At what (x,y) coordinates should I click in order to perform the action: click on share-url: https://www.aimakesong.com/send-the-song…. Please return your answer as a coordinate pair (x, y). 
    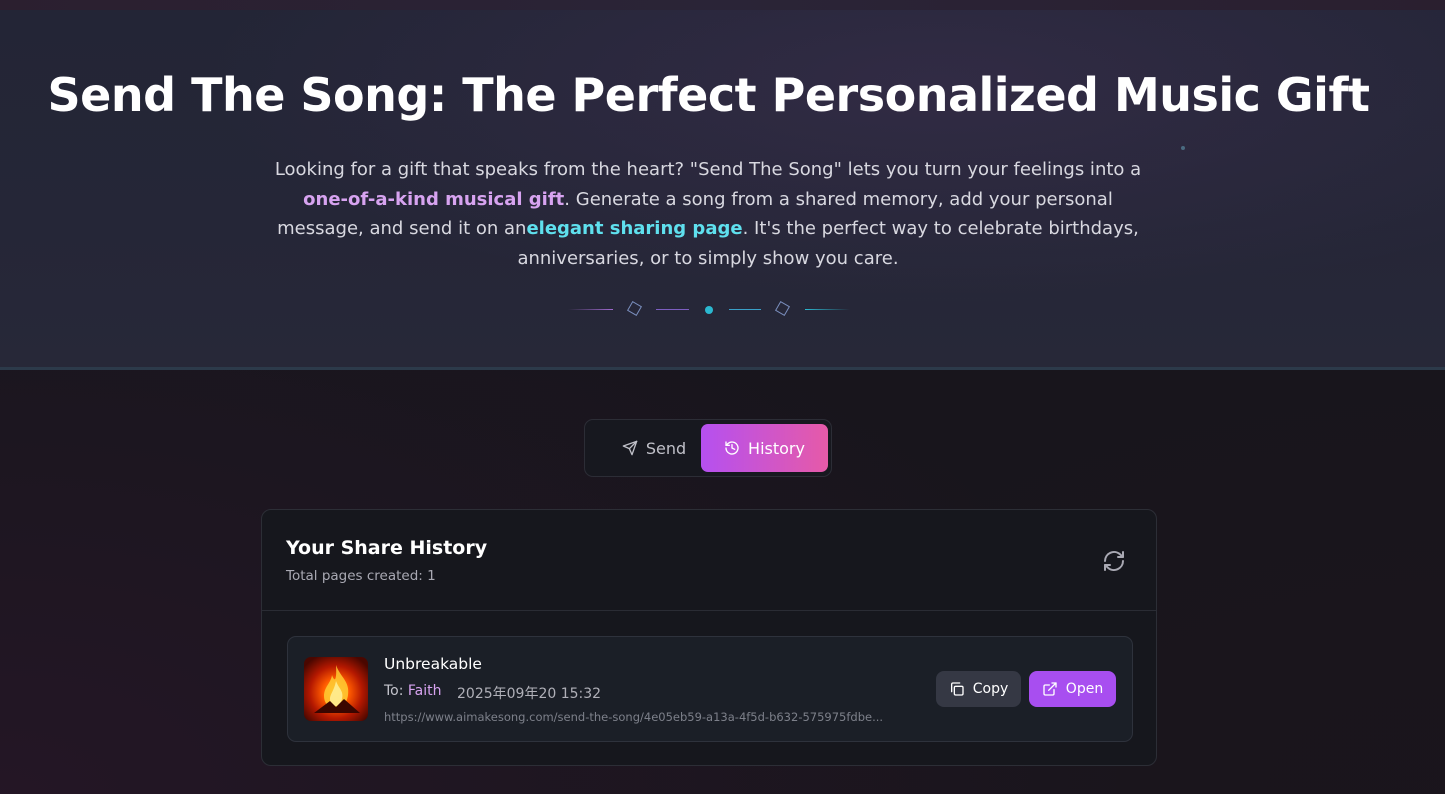
    Looking at the image, I should click on (634, 717).